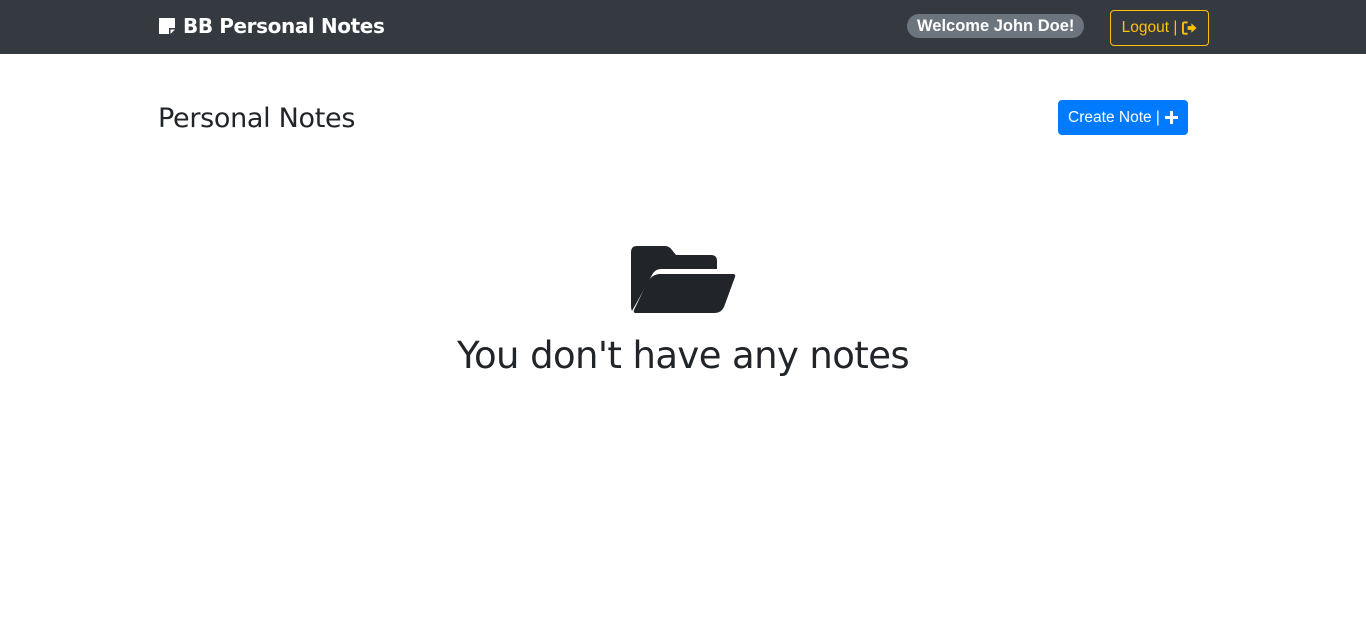 This screenshot has width=1366, height=617. Describe the element at coordinates (1171, 117) in the screenshot. I see `plus-icon` at that location.